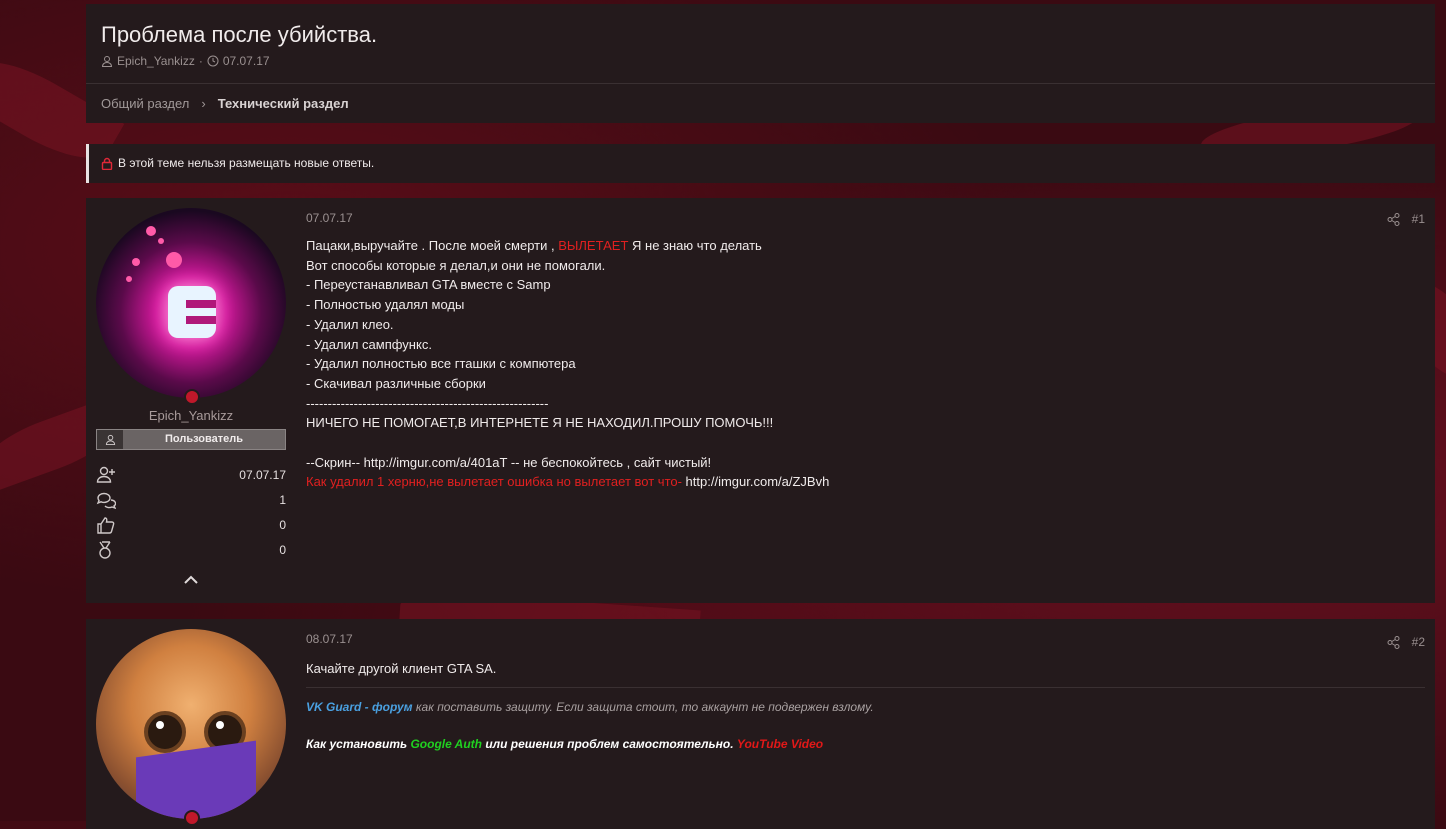 This screenshot has width=1446, height=829. I want to click on book-shape, so click(196, 779).